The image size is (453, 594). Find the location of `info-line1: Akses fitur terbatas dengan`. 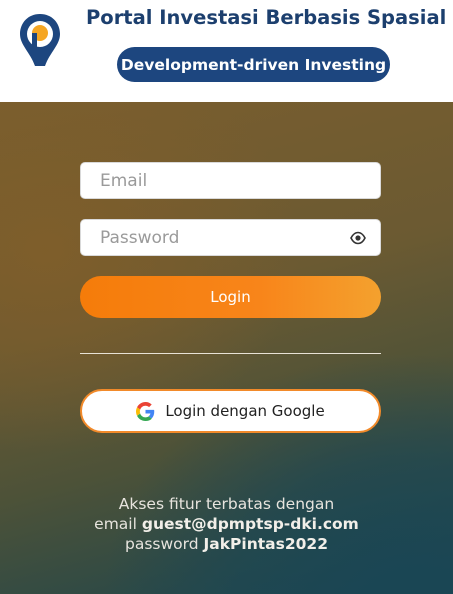

info-line1: Akses fitur terbatas dengan is located at coordinates (226, 504).